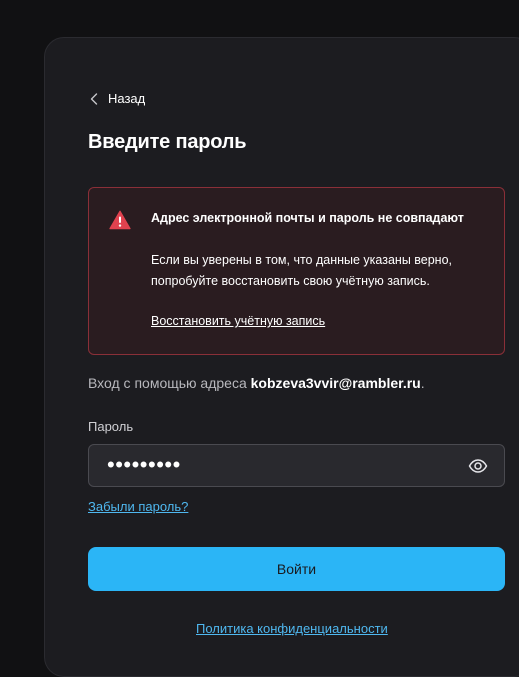  Describe the element at coordinates (120, 222) in the screenshot. I see `warning-icon` at that location.